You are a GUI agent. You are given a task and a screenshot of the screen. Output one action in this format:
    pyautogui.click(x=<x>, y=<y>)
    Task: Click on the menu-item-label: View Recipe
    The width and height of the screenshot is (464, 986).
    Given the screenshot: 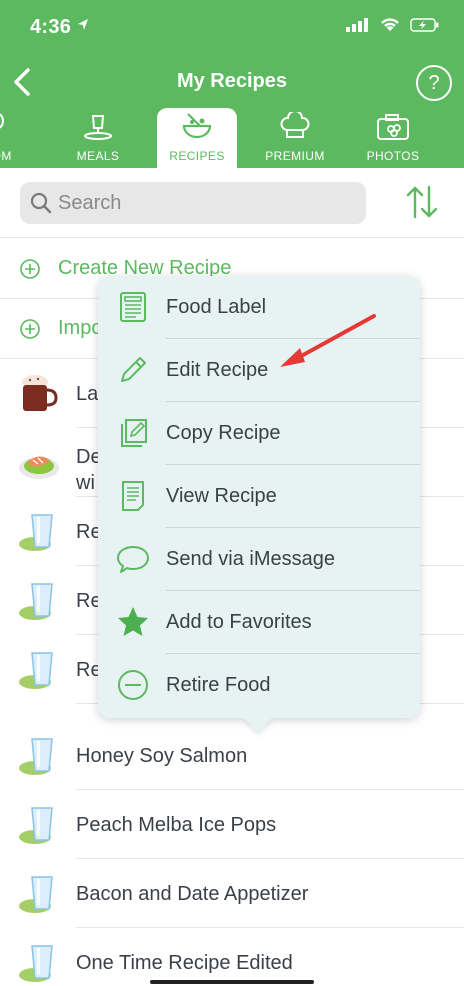 What is the action you would take?
    pyautogui.click(x=221, y=496)
    